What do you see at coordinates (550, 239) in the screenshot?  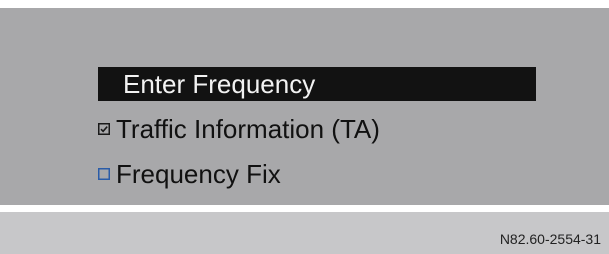 I see `reference-code: N82.60-2554-31` at bounding box center [550, 239].